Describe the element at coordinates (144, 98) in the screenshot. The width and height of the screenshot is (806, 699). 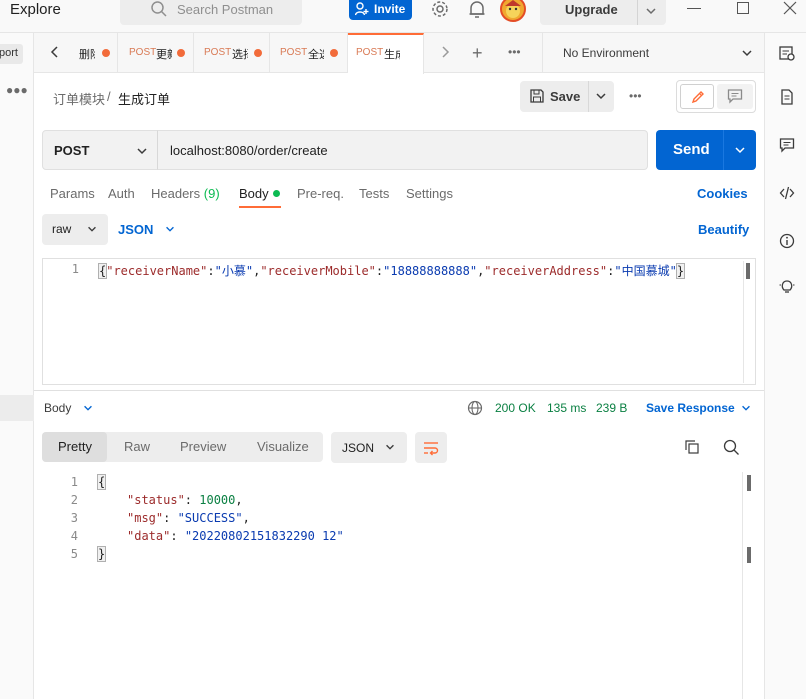
I see `page-title: 生成订单` at that location.